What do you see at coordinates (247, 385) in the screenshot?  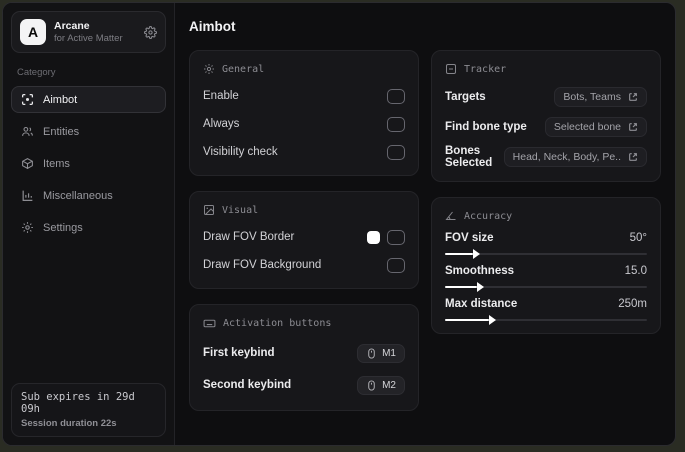 I see `keybind-label: Second keybind` at bounding box center [247, 385].